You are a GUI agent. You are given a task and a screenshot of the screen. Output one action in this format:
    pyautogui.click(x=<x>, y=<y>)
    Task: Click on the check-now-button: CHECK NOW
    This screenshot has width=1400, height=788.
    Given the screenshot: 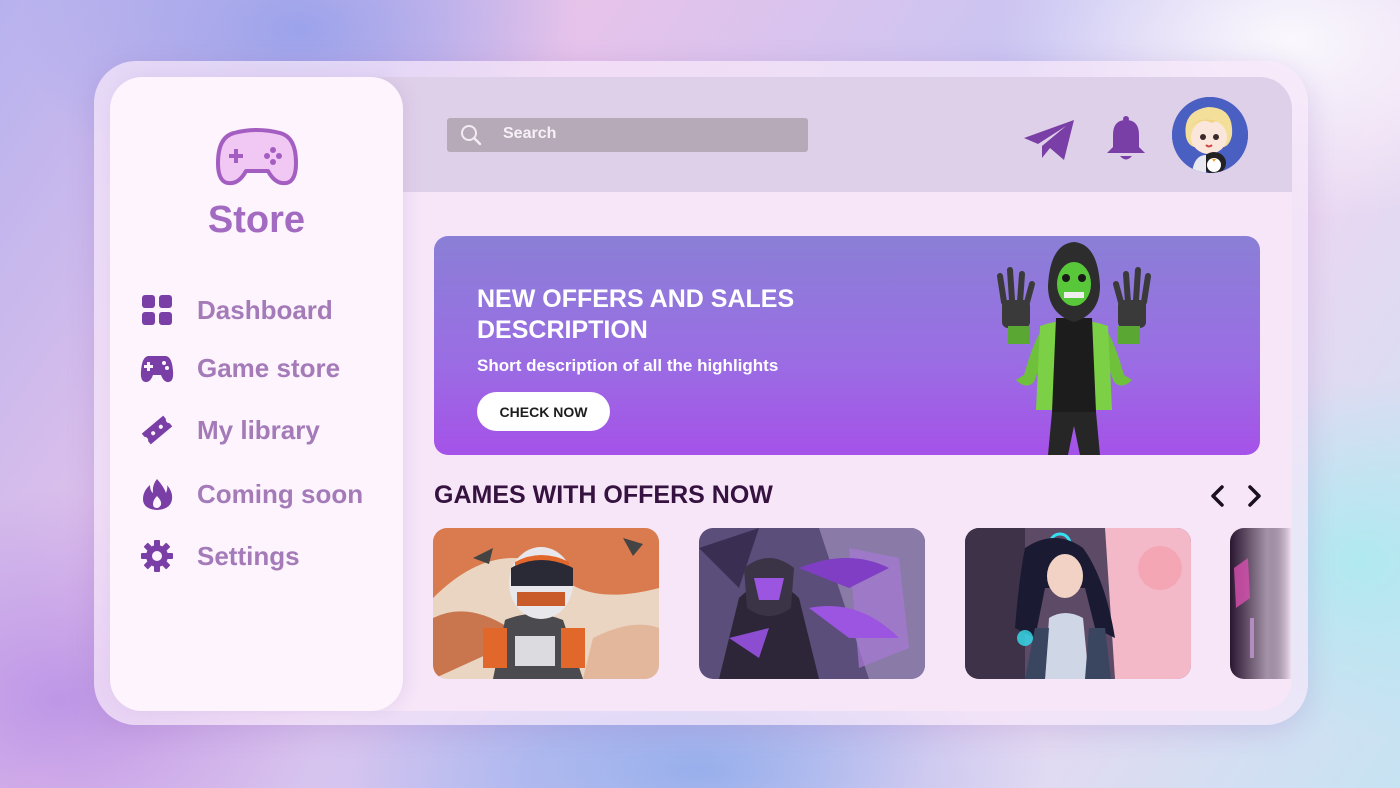 What is the action you would take?
    pyautogui.click(x=543, y=411)
    